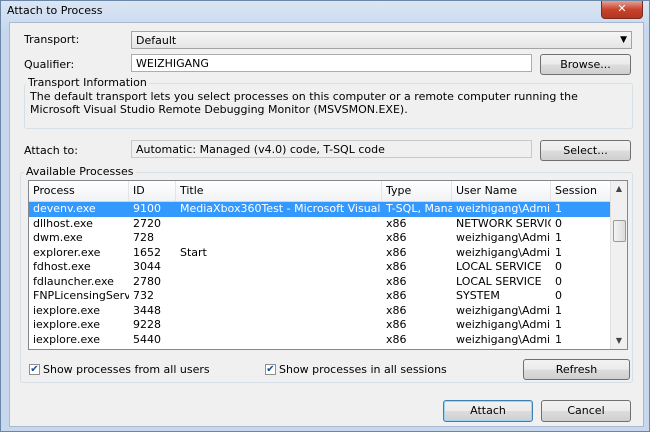 Image resolution: width=650 pixels, height=432 pixels. I want to click on process-row: dllhost.exe 2720 x86 NETWORK SERVICE 0, so click(320, 224).